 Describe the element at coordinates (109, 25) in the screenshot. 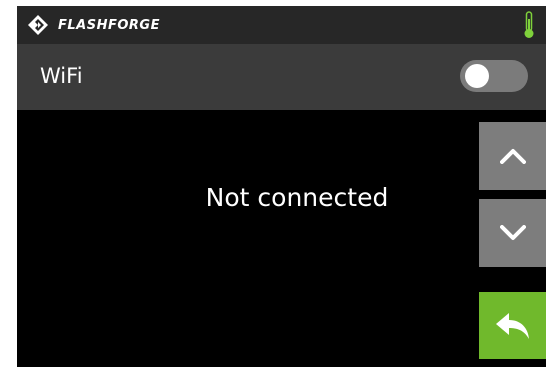

I see `brand-name: FLASHFORGE` at that location.